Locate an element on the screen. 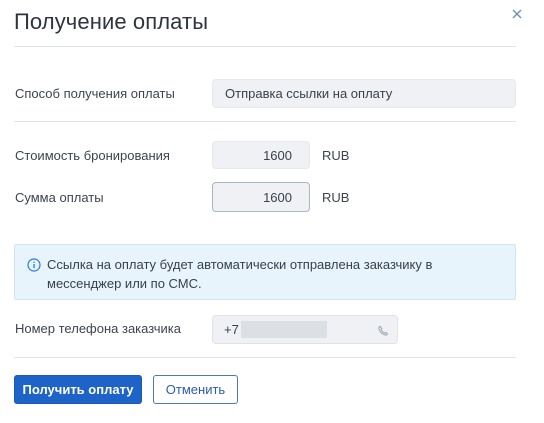  phone-prefix: +7 is located at coordinates (231, 329).